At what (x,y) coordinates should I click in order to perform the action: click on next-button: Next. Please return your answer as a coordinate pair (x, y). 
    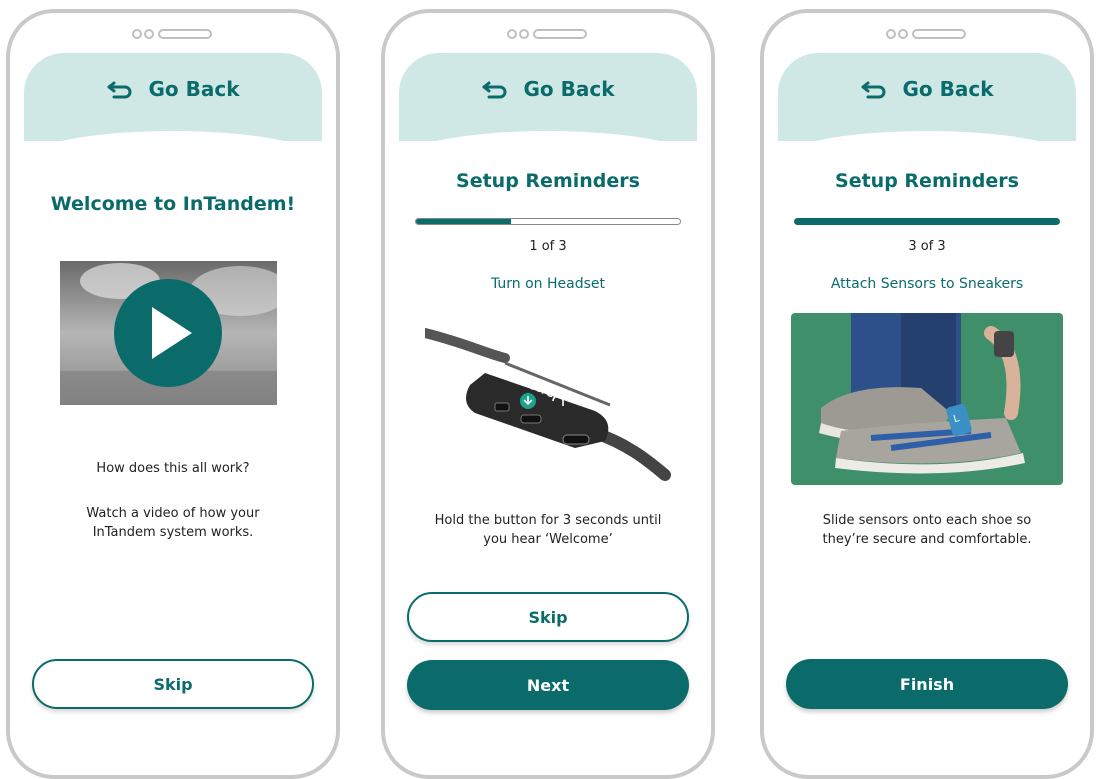
    Looking at the image, I should click on (548, 685).